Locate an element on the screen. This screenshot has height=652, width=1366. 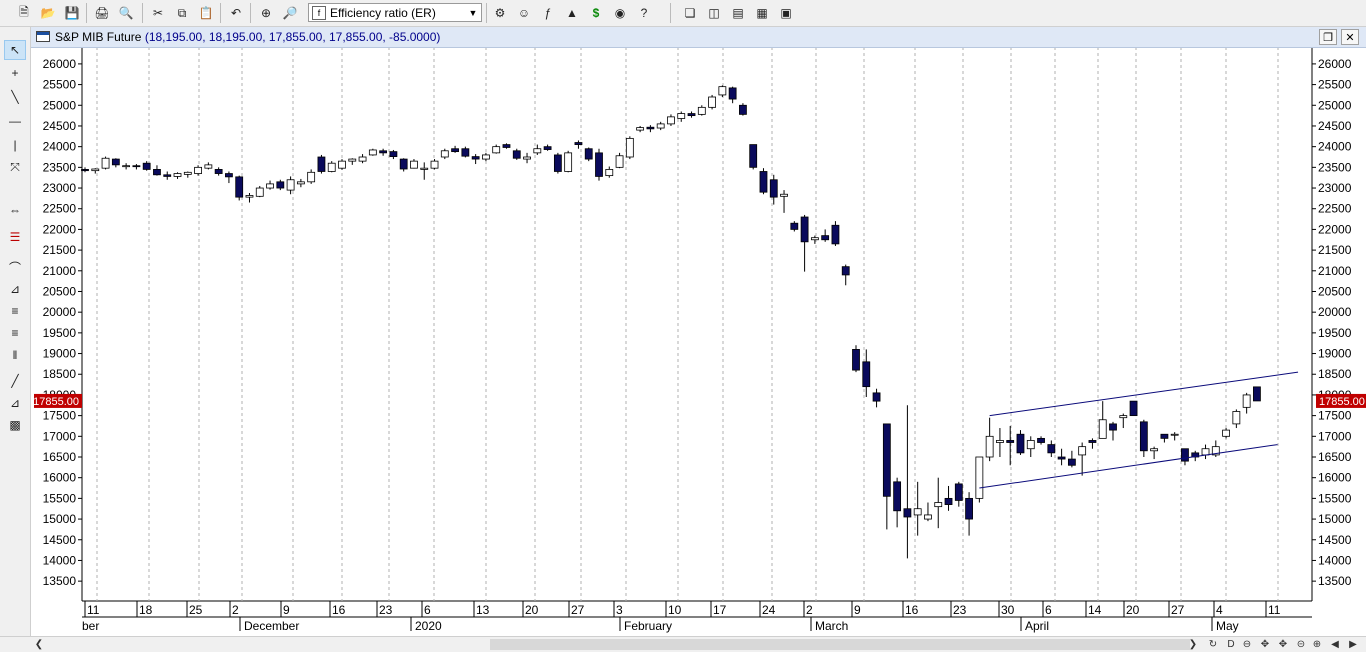
time-axis-month-label: February is located at coordinates (648, 626).